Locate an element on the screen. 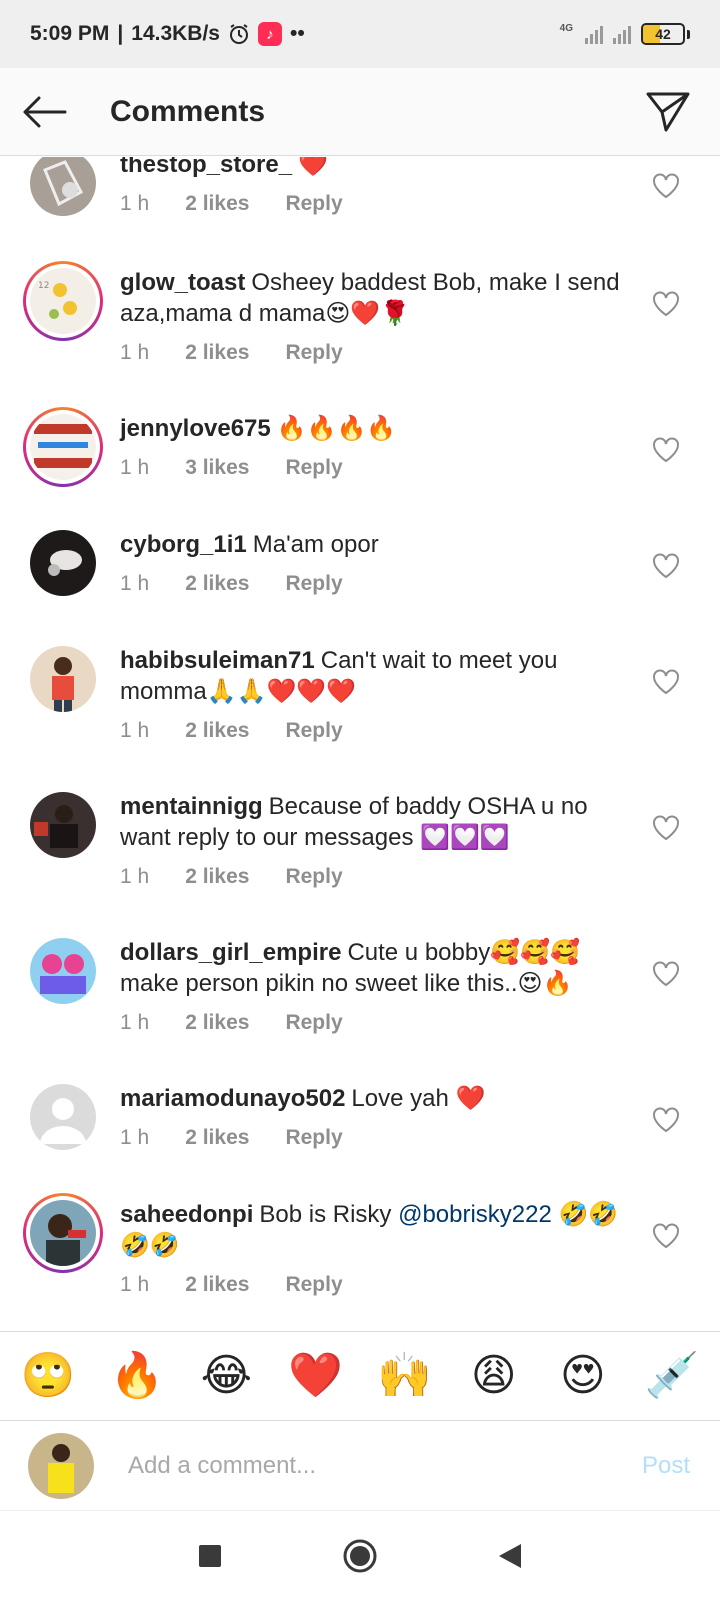 The width and height of the screenshot is (720, 1600). status-bar: 5:09 PM | 14.3KB/s ♪ •• 4G 42 is located at coordinates (360, 34).